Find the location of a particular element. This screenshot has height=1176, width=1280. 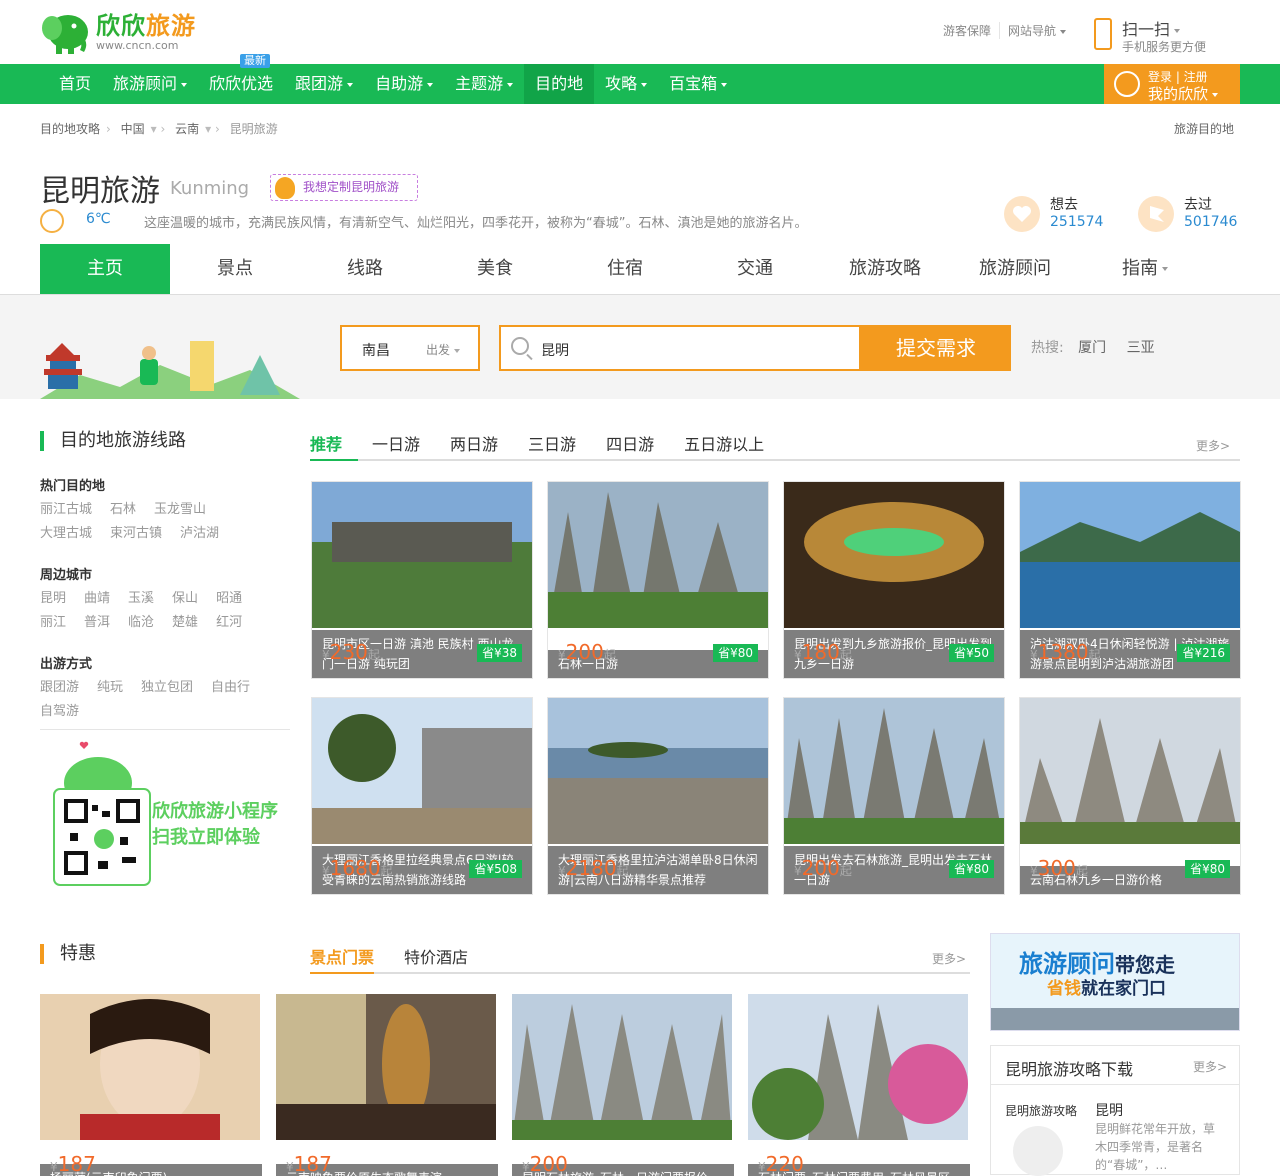

filter-link: 玉龙雪山 is located at coordinates (180, 509).